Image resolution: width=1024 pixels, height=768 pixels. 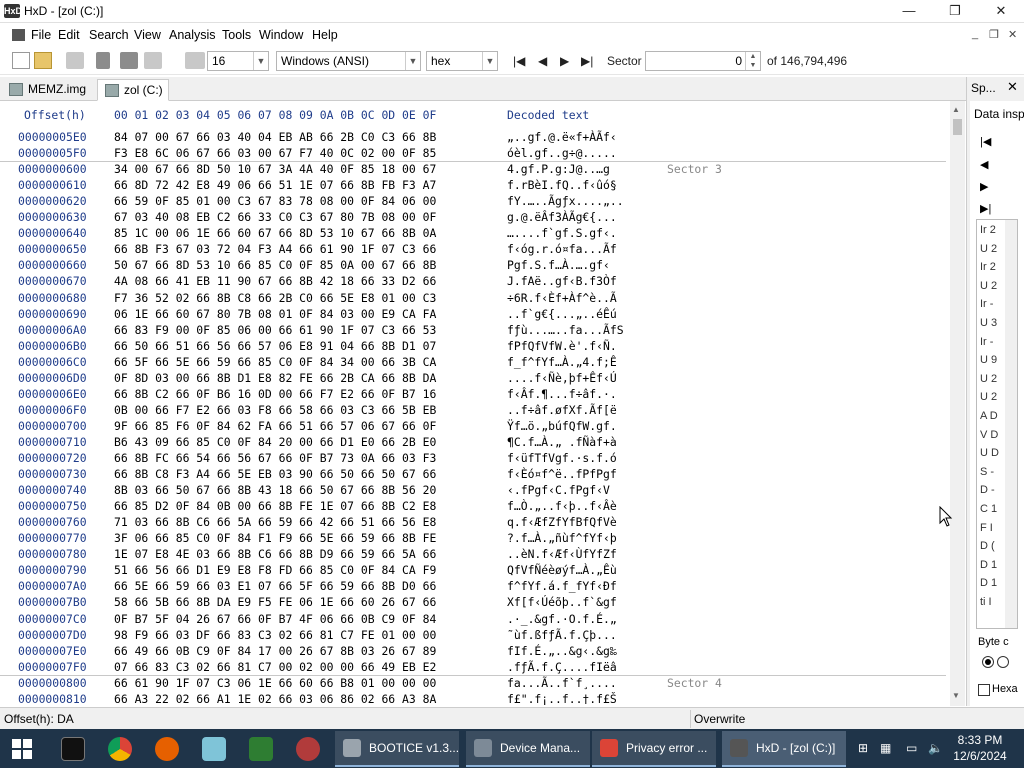 I want to click on menu-help: Help, so click(x=325, y=35).